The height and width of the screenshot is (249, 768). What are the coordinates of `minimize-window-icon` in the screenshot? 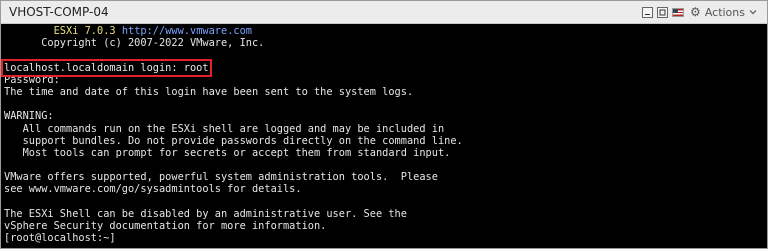 It's located at (648, 12).